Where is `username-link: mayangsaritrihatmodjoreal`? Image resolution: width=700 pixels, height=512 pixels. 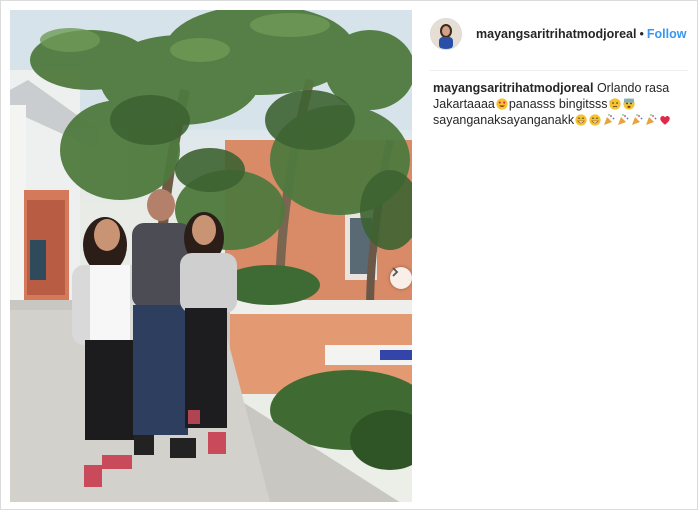
username-link: mayangsaritrihatmodjoreal is located at coordinates (556, 34).